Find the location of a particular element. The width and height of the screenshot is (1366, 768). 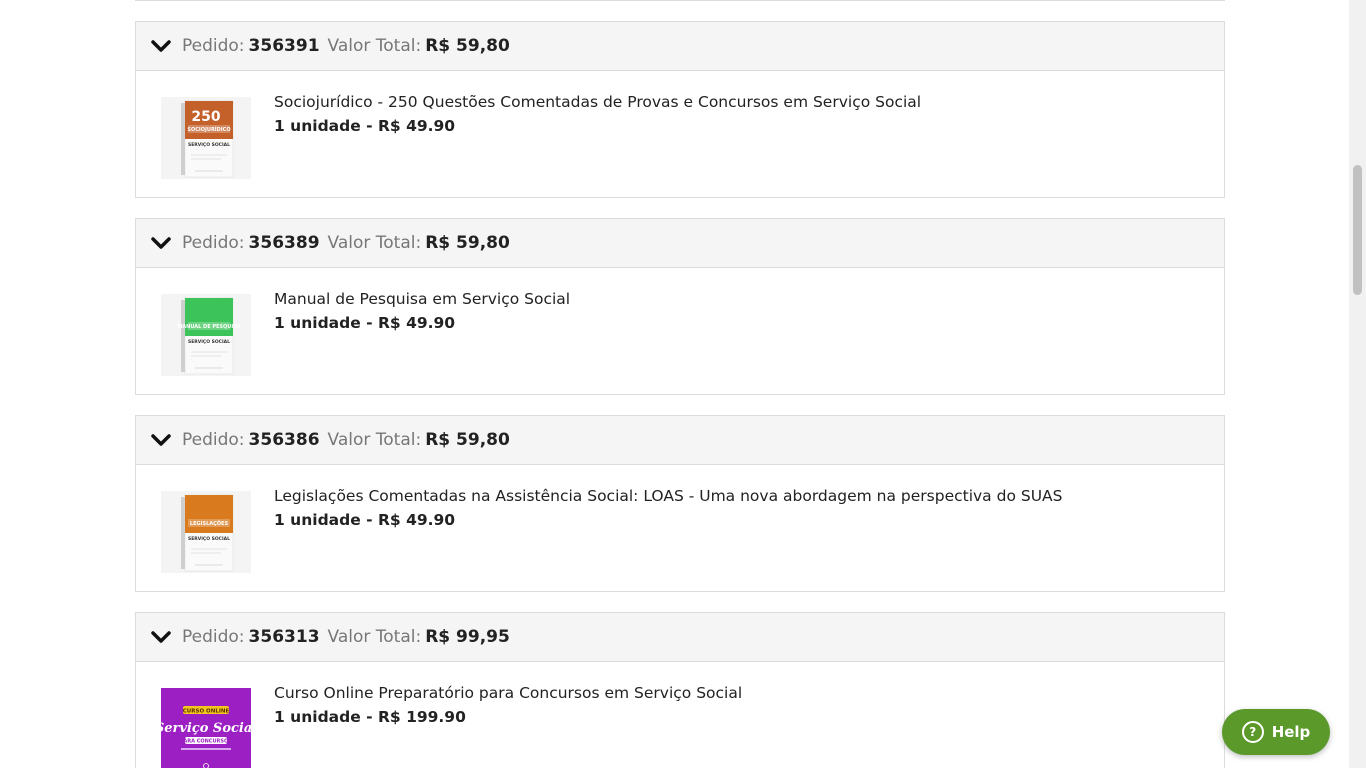

book-cover-image: 250 SOCIOJURÍDICO SERVIÇO SOCIAL is located at coordinates (206, 138).